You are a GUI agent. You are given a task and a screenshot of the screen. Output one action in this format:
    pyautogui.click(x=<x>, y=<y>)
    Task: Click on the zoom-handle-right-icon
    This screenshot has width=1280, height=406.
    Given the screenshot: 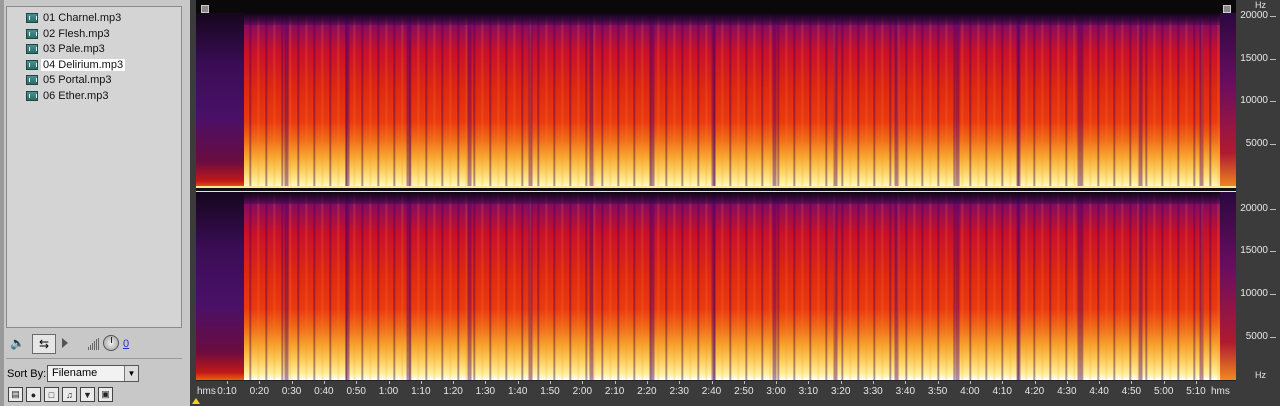 What is the action you would take?
    pyautogui.click(x=1227, y=9)
    